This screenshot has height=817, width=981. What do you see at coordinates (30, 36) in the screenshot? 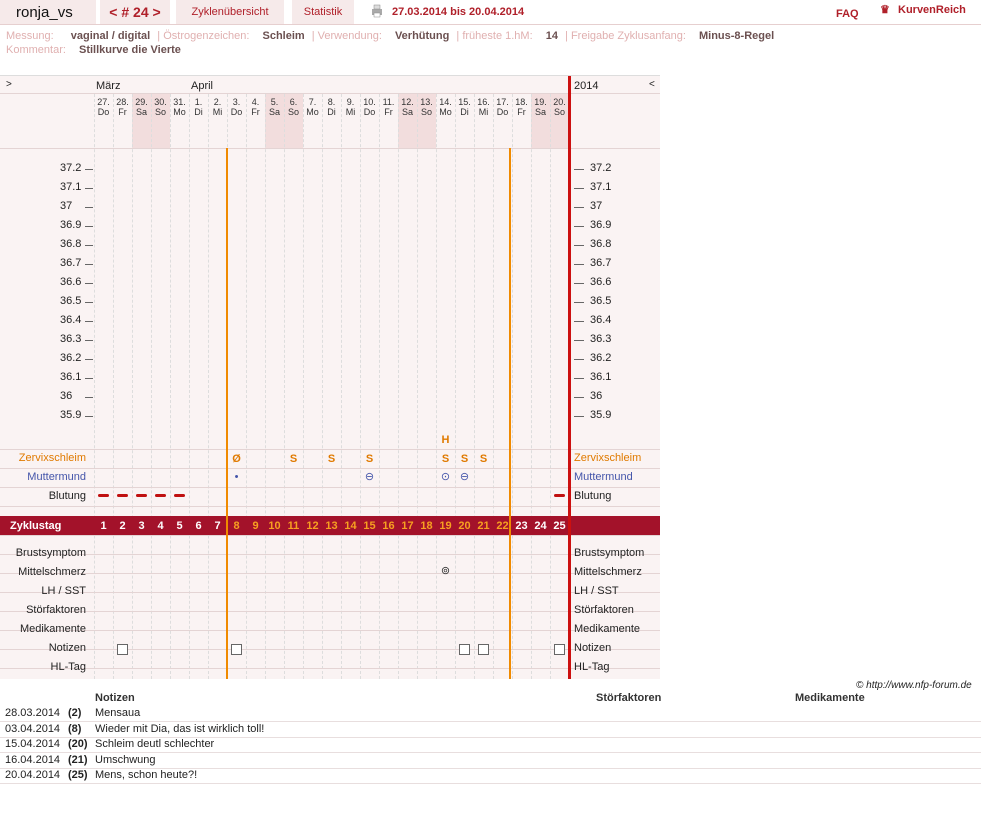
I see `messung-label: Messung:` at bounding box center [30, 36].